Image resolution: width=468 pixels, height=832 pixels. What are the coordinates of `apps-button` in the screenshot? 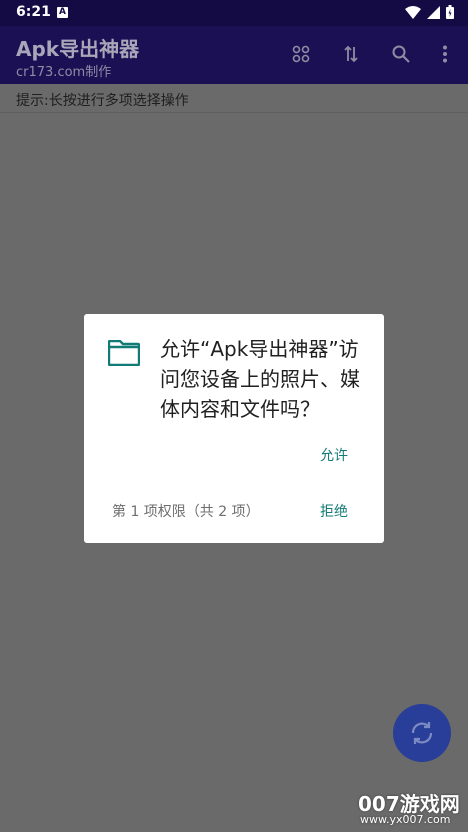 It's located at (301, 54).